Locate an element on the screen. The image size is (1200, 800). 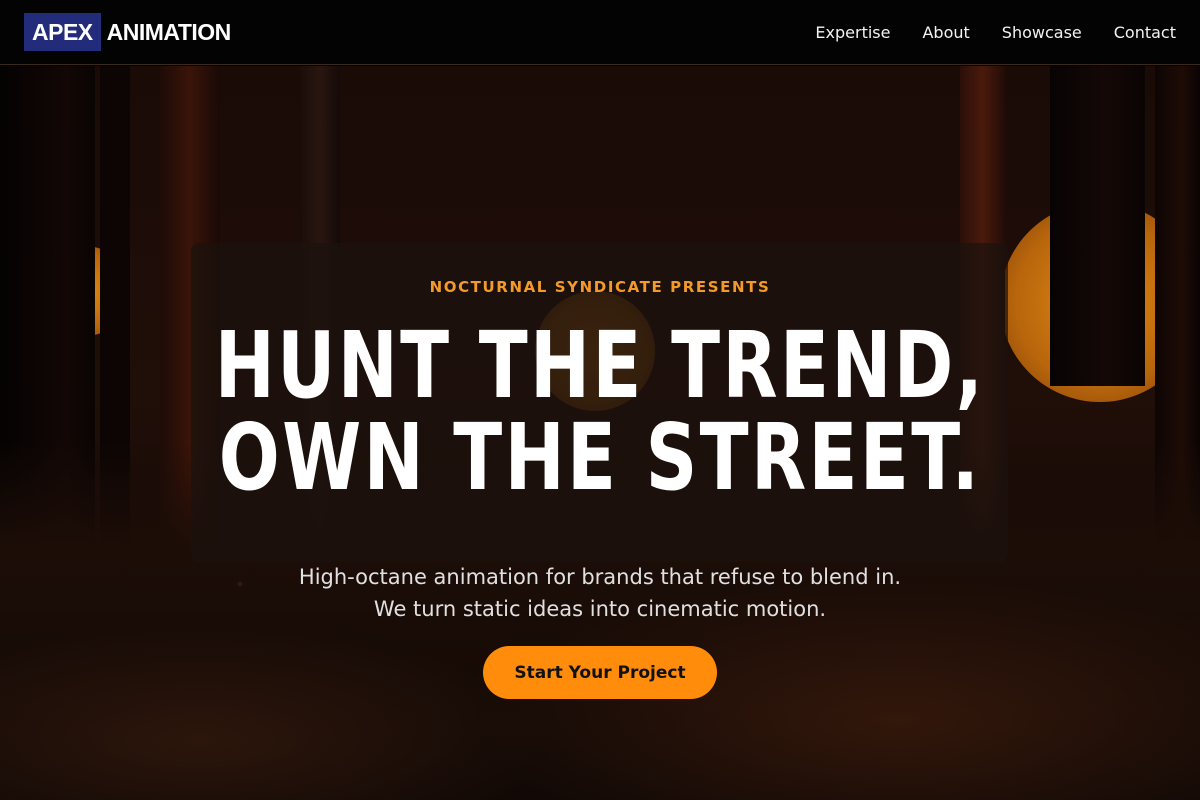
nav-link-showcase: Showcase is located at coordinates (1042, 32).